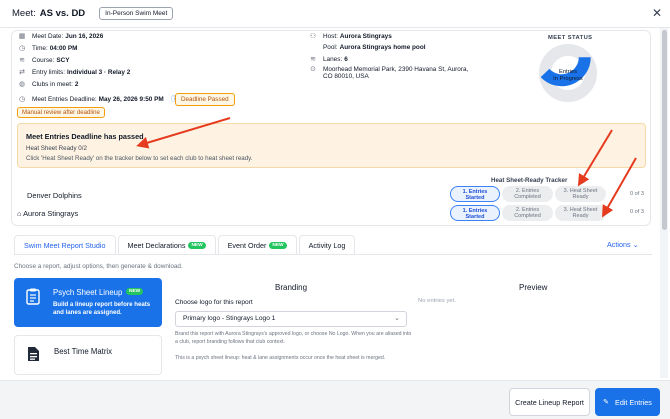 This screenshot has height=419, width=670. I want to click on edit-entries-button: ✎ Edit Entries, so click(627, 402).